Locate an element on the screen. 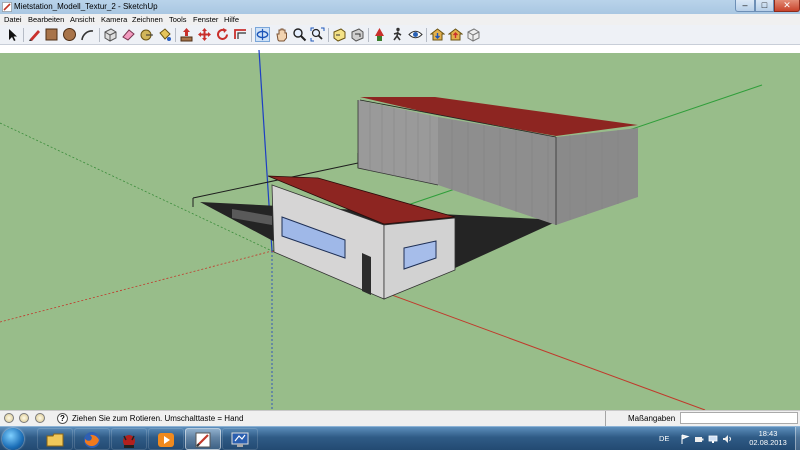  taskbar-media-player is located at coordinates (166, 439).